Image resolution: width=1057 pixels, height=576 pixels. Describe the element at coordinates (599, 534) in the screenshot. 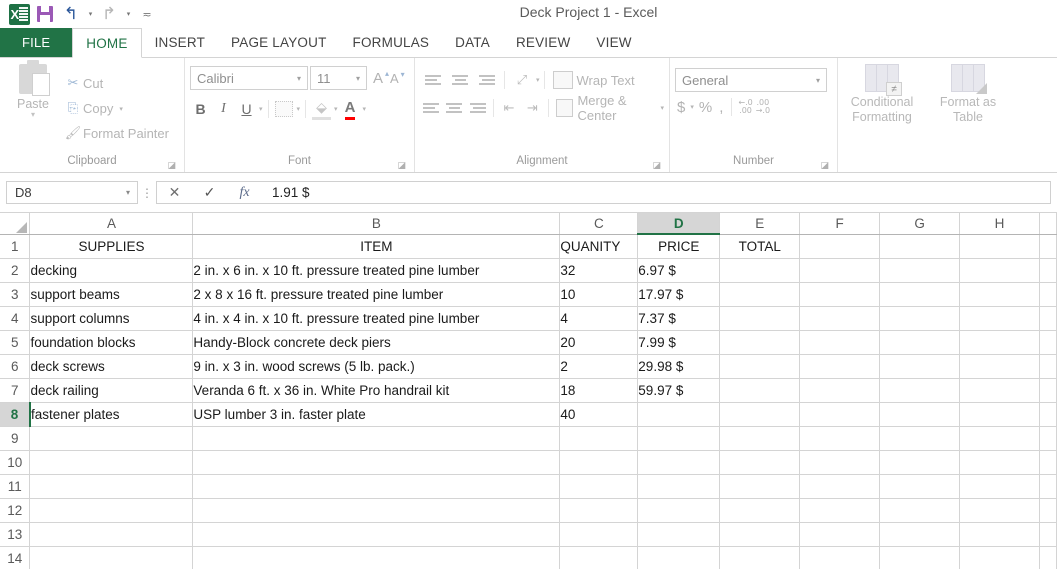

I see `cell-c13` at that location.